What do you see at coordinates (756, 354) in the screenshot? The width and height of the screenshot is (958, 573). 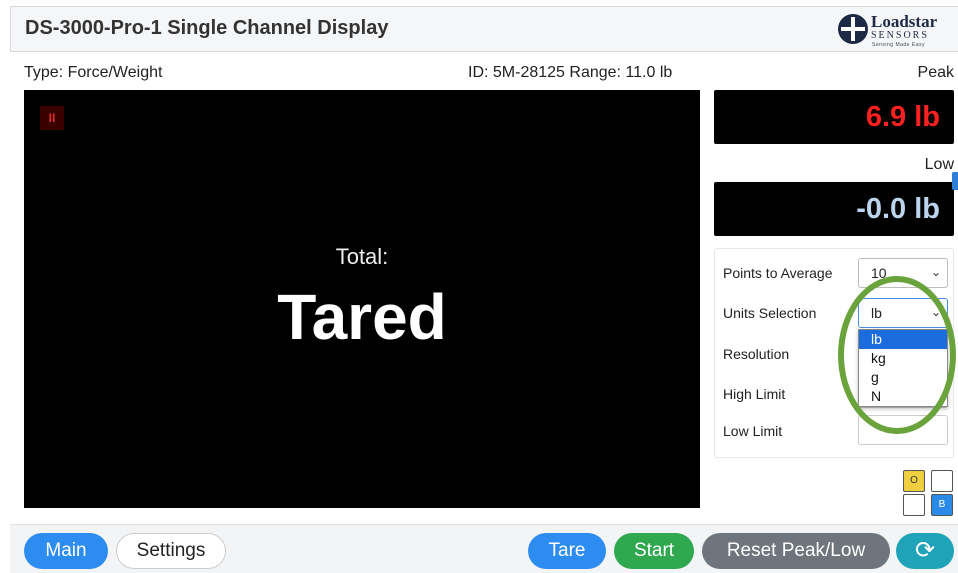 I see `resolution-label: Resolution` at bounding box center [756, 354].